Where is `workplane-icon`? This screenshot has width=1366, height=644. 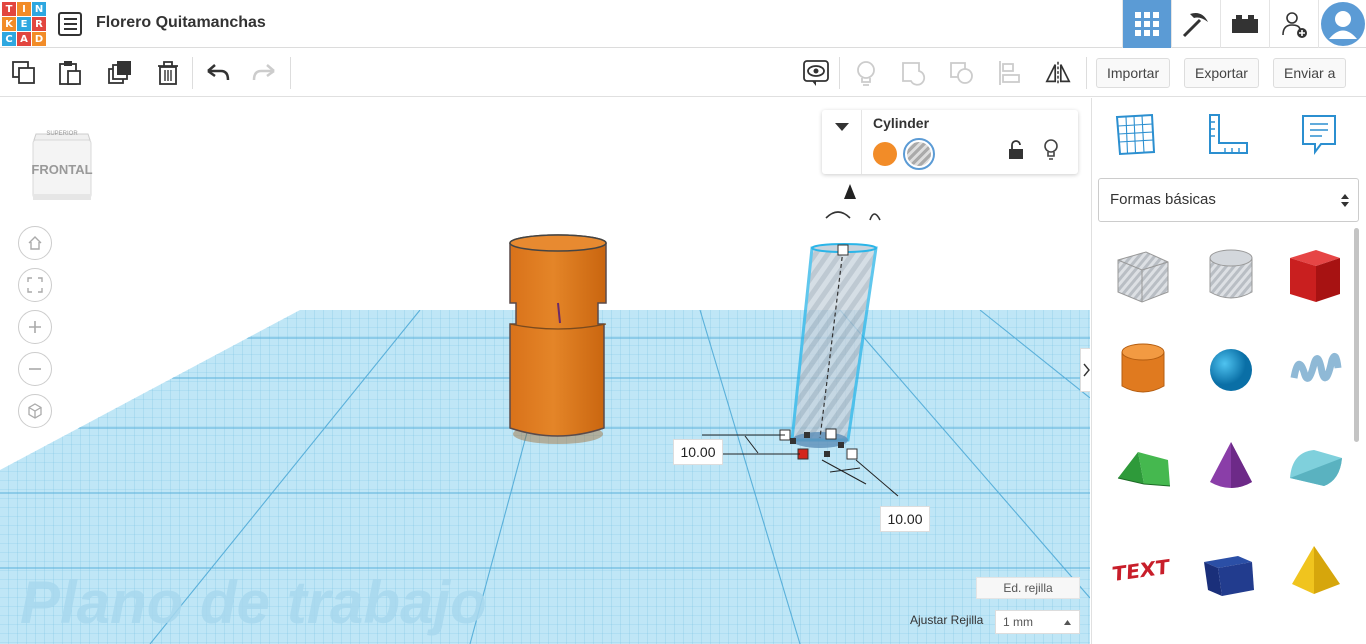 workplane-icon is located at coordinates (1135, 134).